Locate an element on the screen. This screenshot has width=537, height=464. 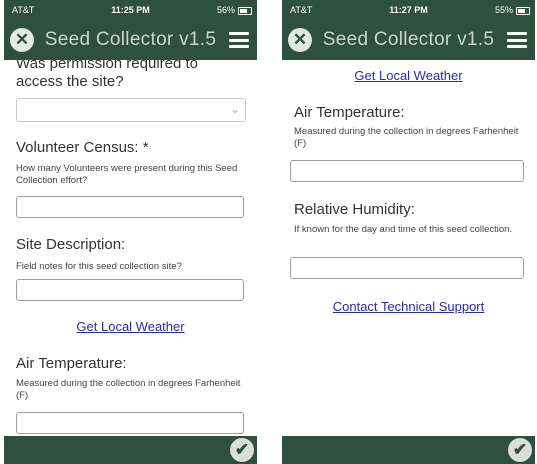
relative-humidity-input is located at coordinates (407, 268).